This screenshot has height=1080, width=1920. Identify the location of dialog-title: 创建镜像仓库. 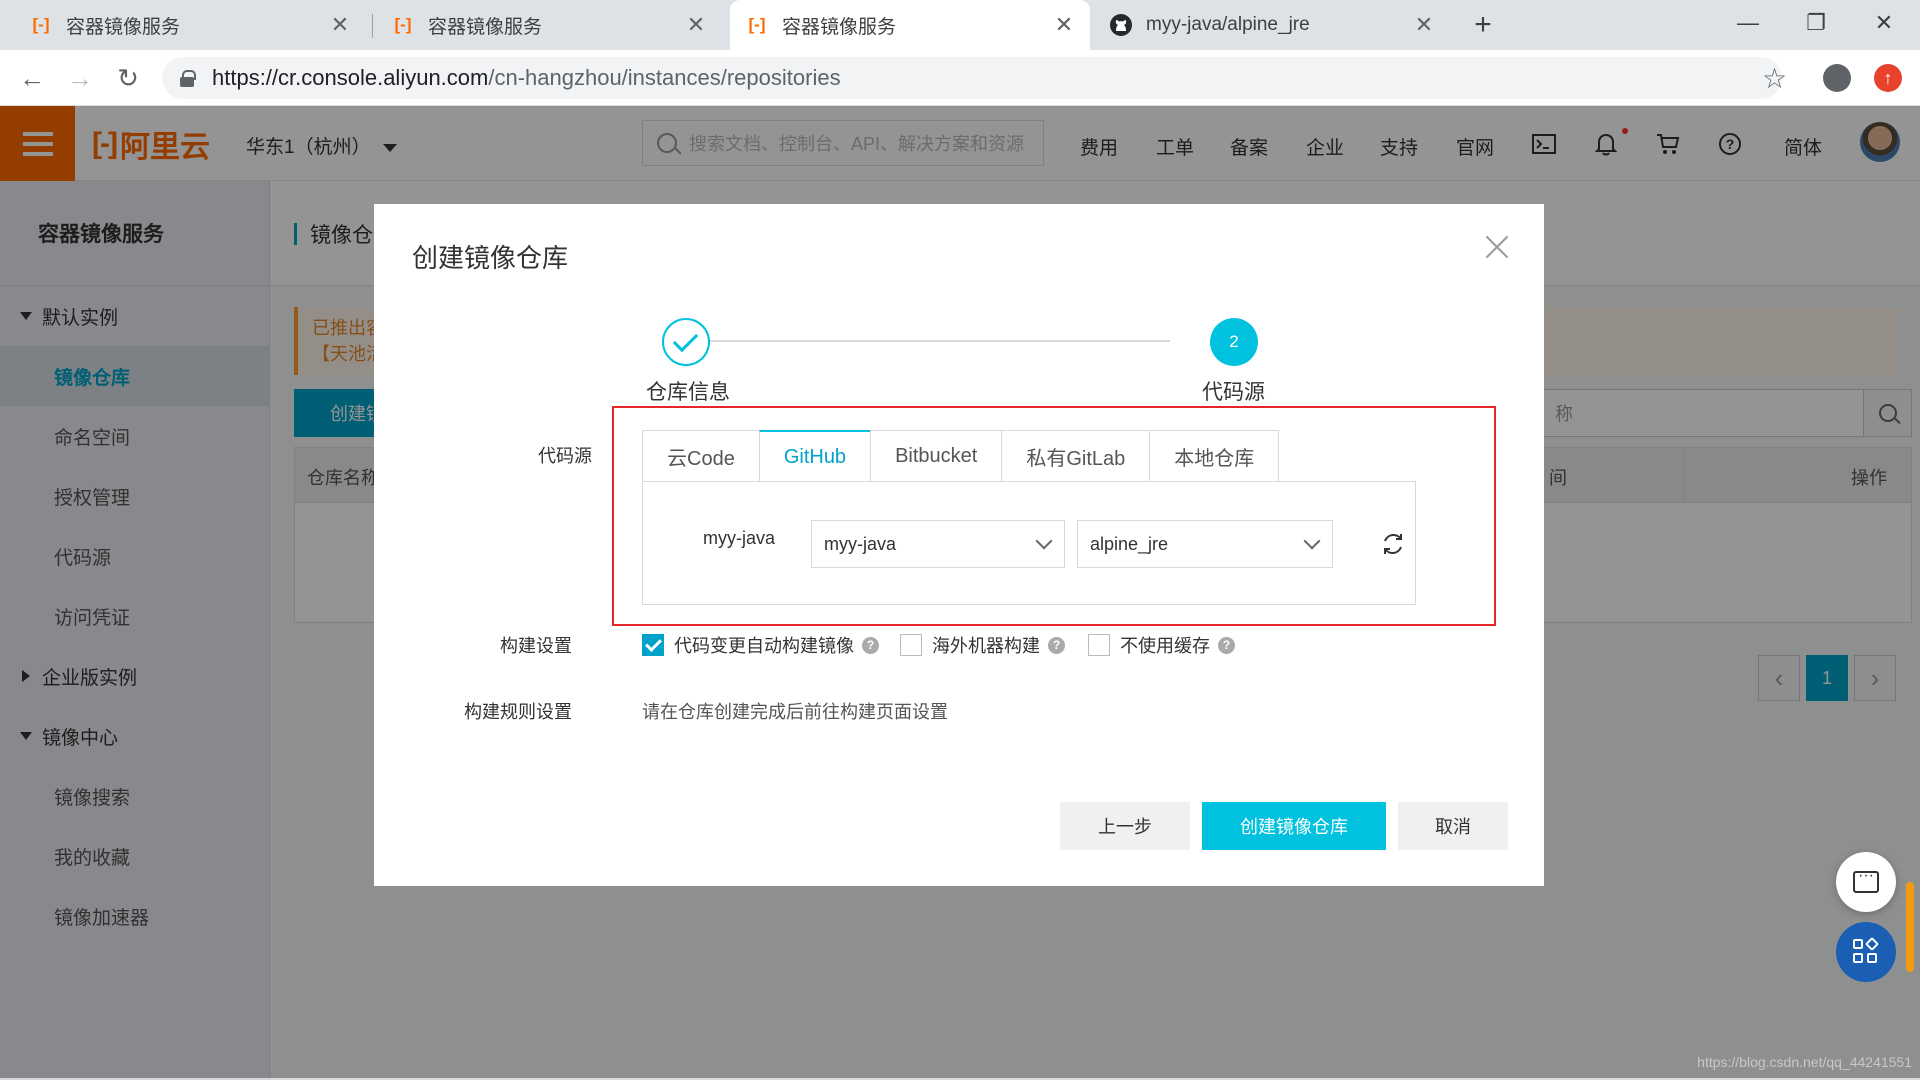
(490, 258).